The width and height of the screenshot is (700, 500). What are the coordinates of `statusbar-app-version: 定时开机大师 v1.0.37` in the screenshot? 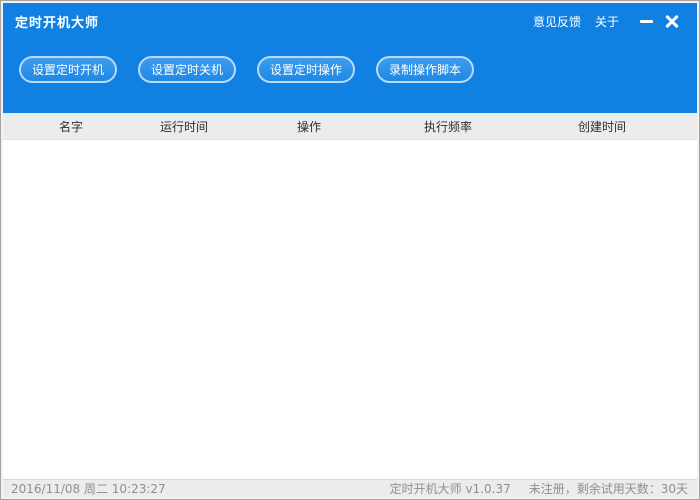 It's located at (450, 489).